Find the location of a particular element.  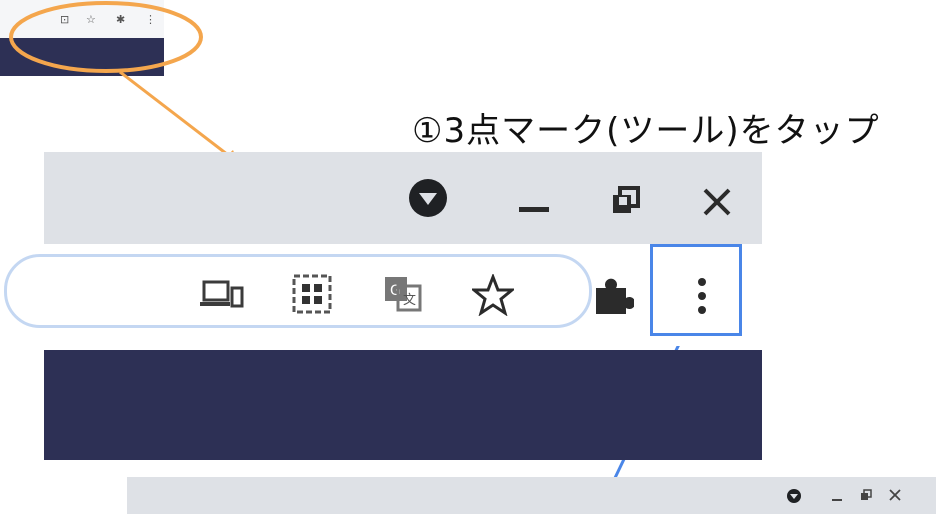

orange-ellipse is located at coordinates (106, 37).